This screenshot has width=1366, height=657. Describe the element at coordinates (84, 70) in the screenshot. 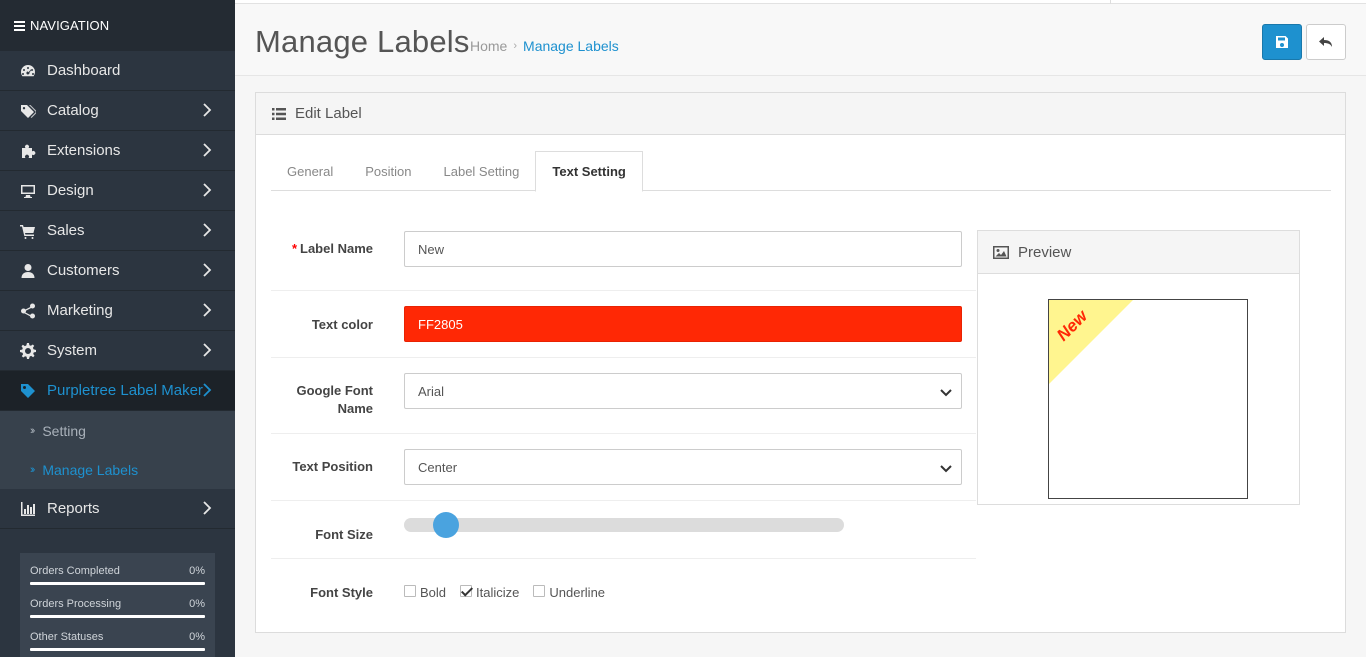

I see `sidebar-item-label: Dashboard` at that location.